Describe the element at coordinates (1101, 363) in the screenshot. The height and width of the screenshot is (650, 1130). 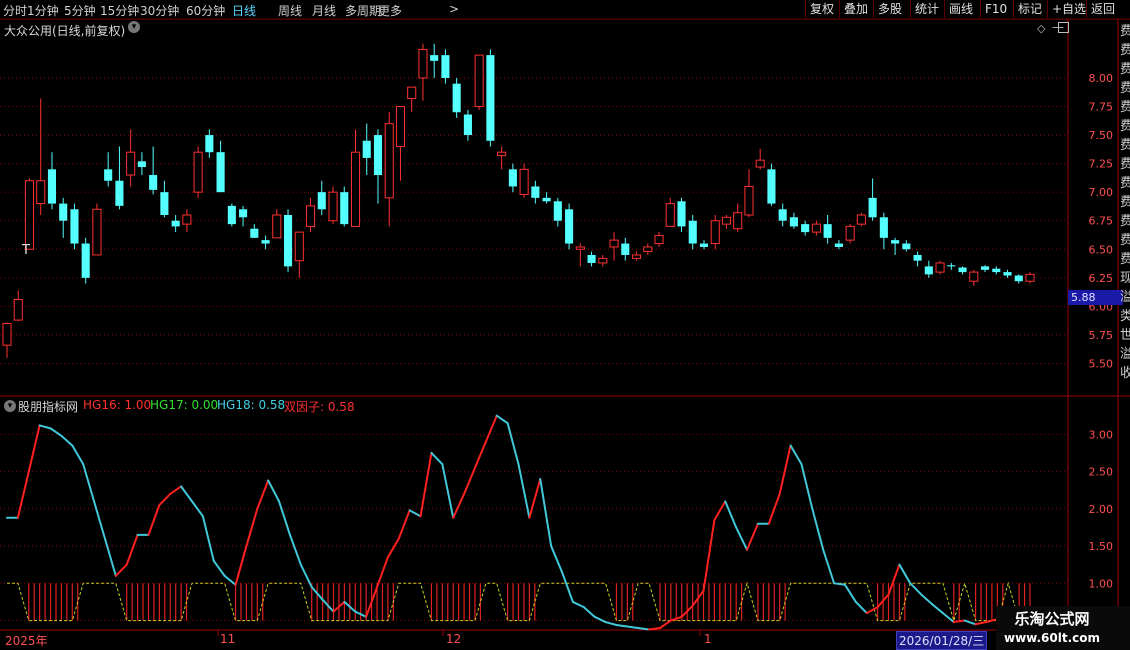
I see `price-tick-label: 5.50` at that location.